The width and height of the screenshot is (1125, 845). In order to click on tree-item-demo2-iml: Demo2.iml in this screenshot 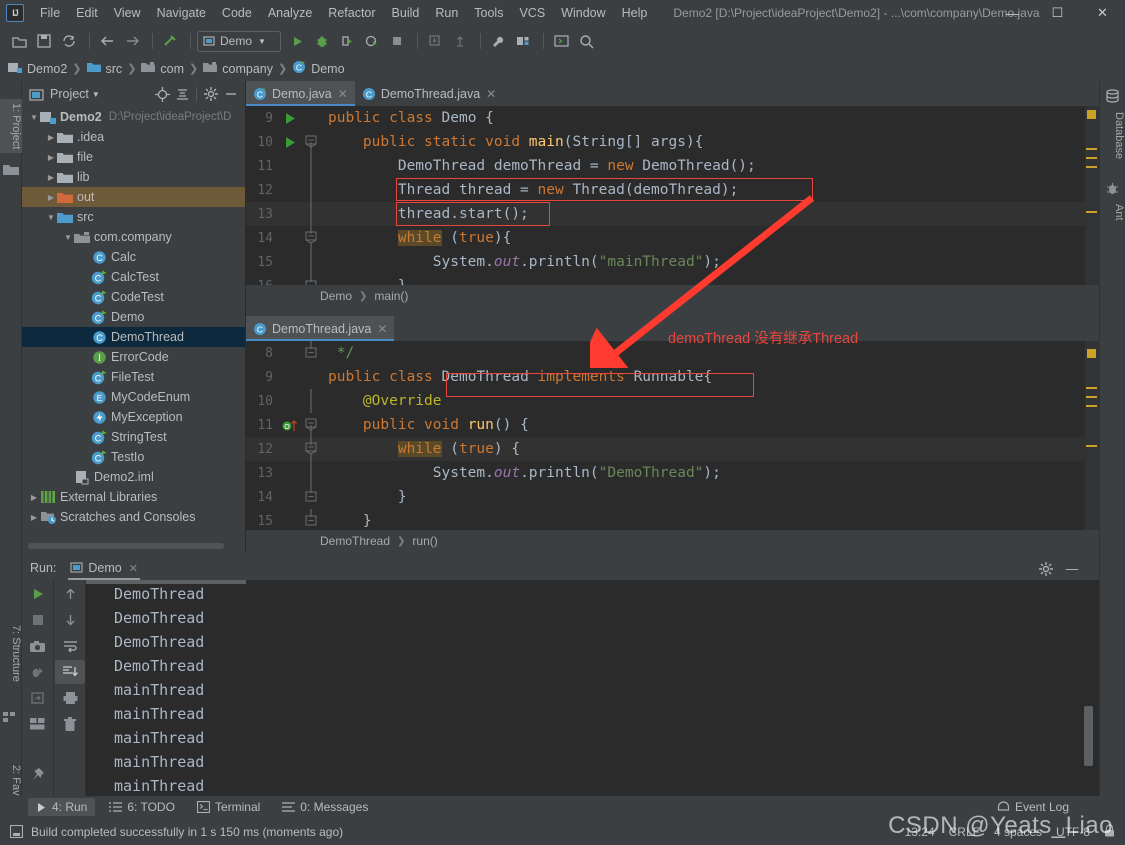, I will do `click(133, 477)`.